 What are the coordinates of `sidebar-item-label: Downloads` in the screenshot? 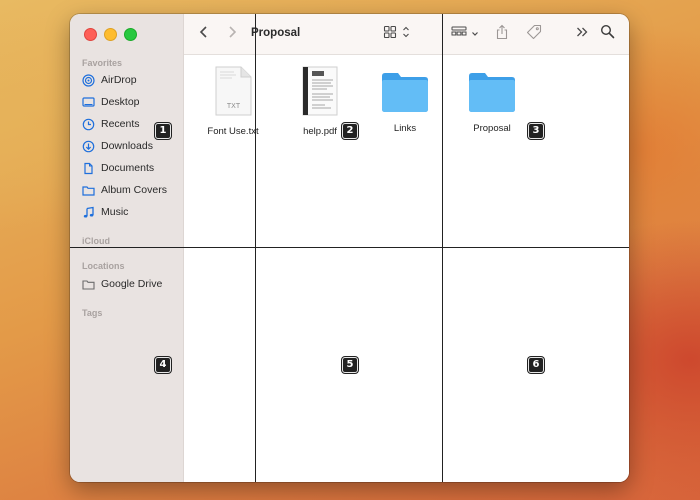 It's located at (127, 146).